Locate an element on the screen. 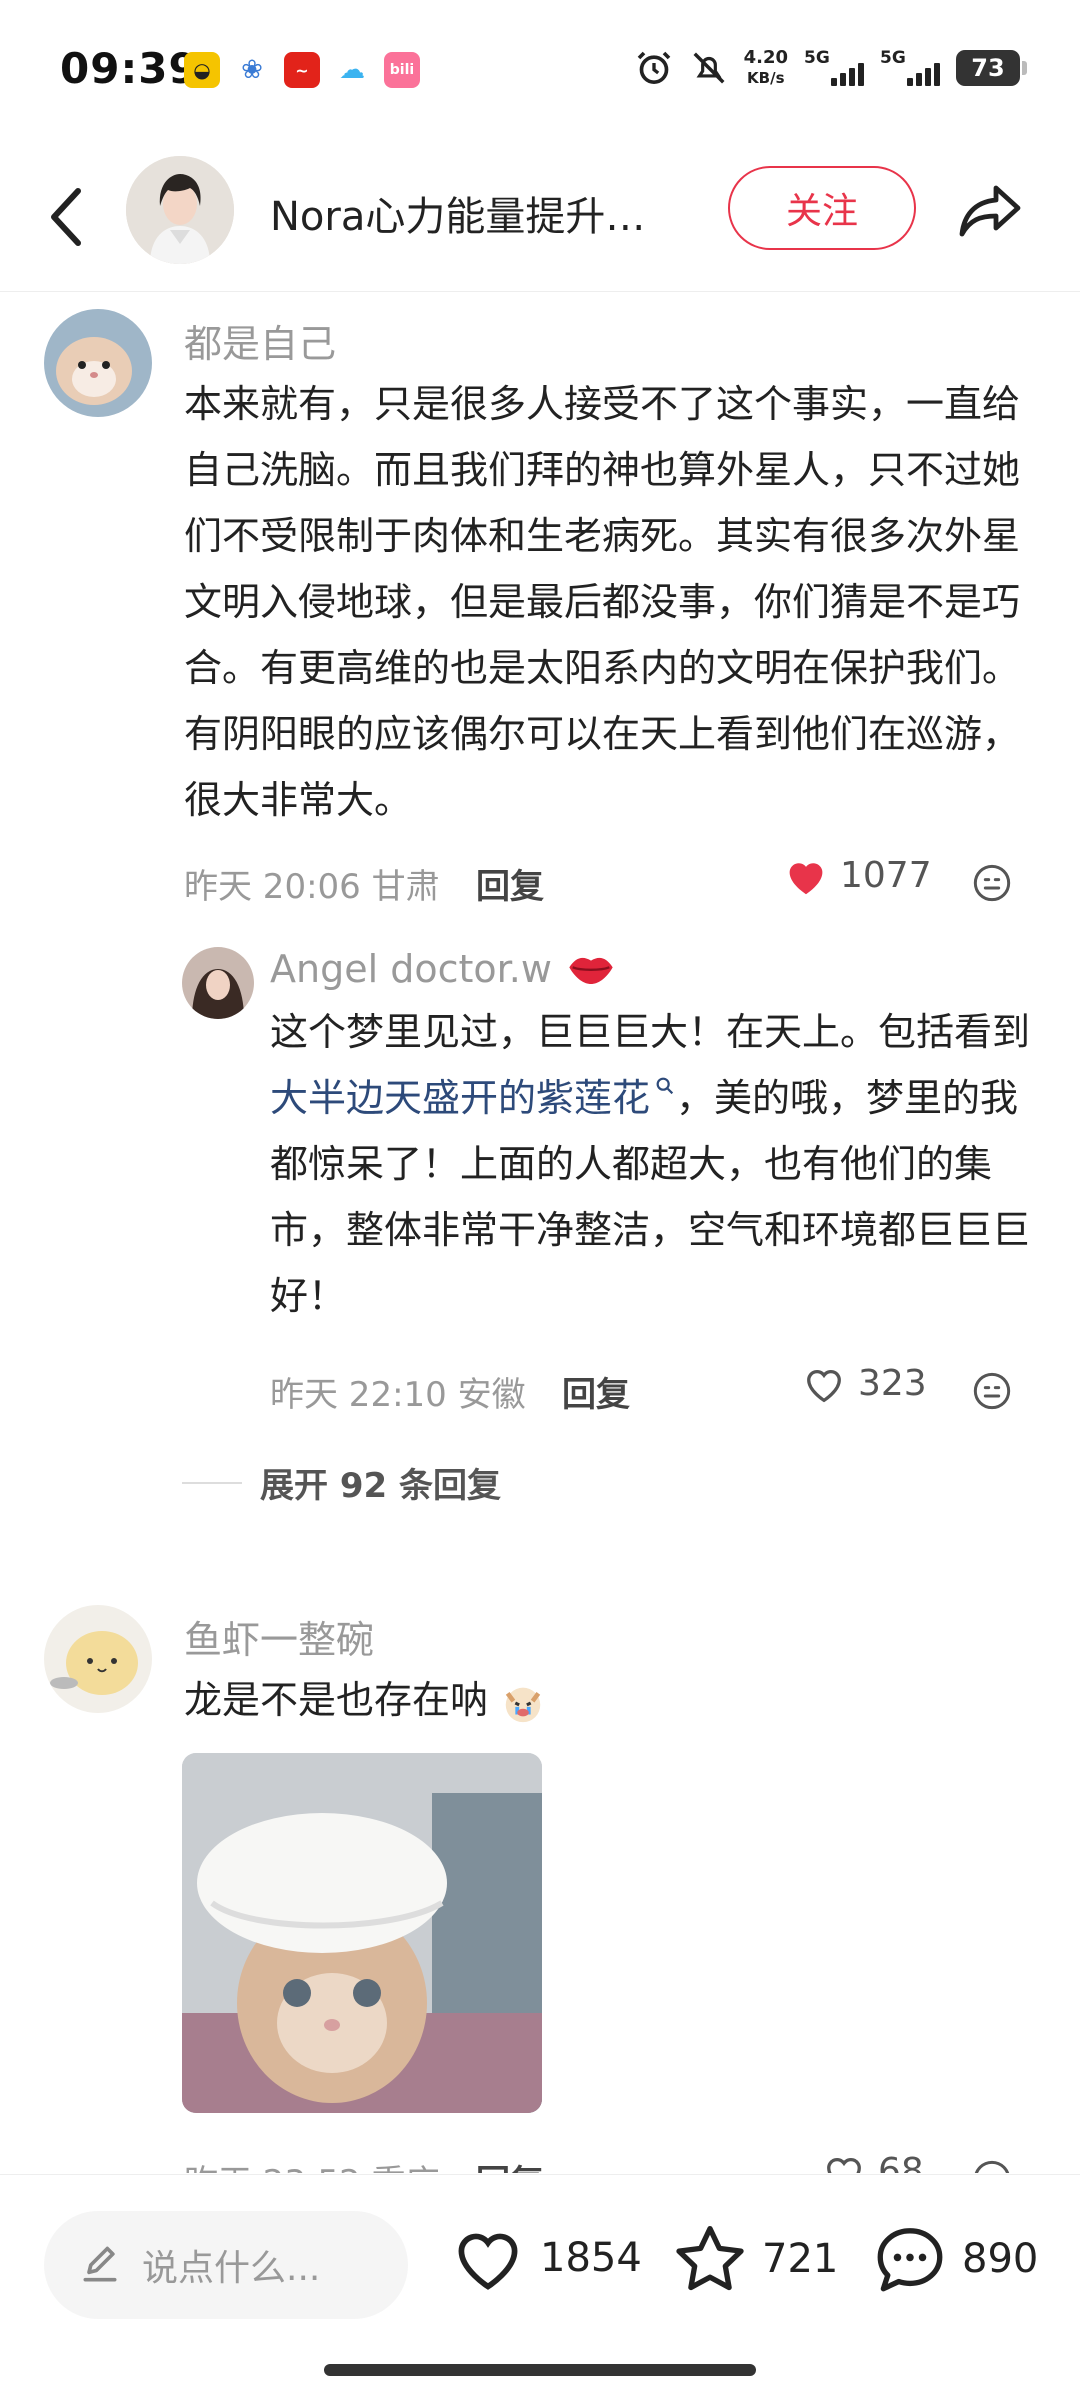 The image size is (1080, 2400). back-button is located at coordinates (66, 217).